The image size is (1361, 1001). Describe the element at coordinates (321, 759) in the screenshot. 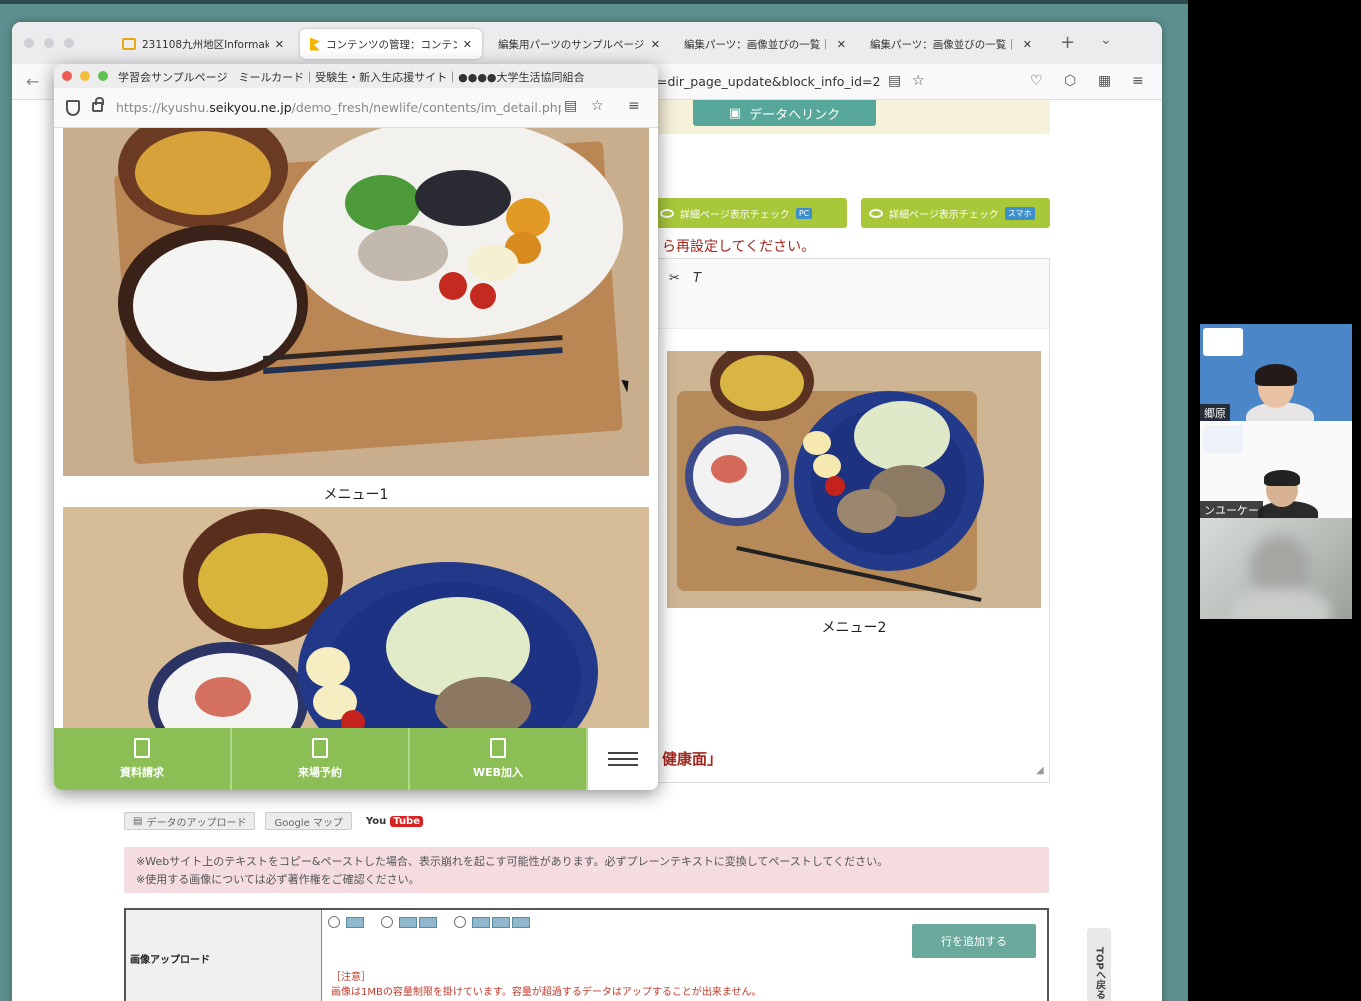

I see `nav-visit-reservation: 来場予約` at that location.